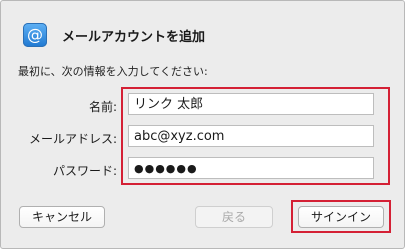 The height and width of the screenshot is (249, 405). Describe the element at coordinates (62, 217) in the screenshot. I see `cancel-button: キャンセル` at that location.